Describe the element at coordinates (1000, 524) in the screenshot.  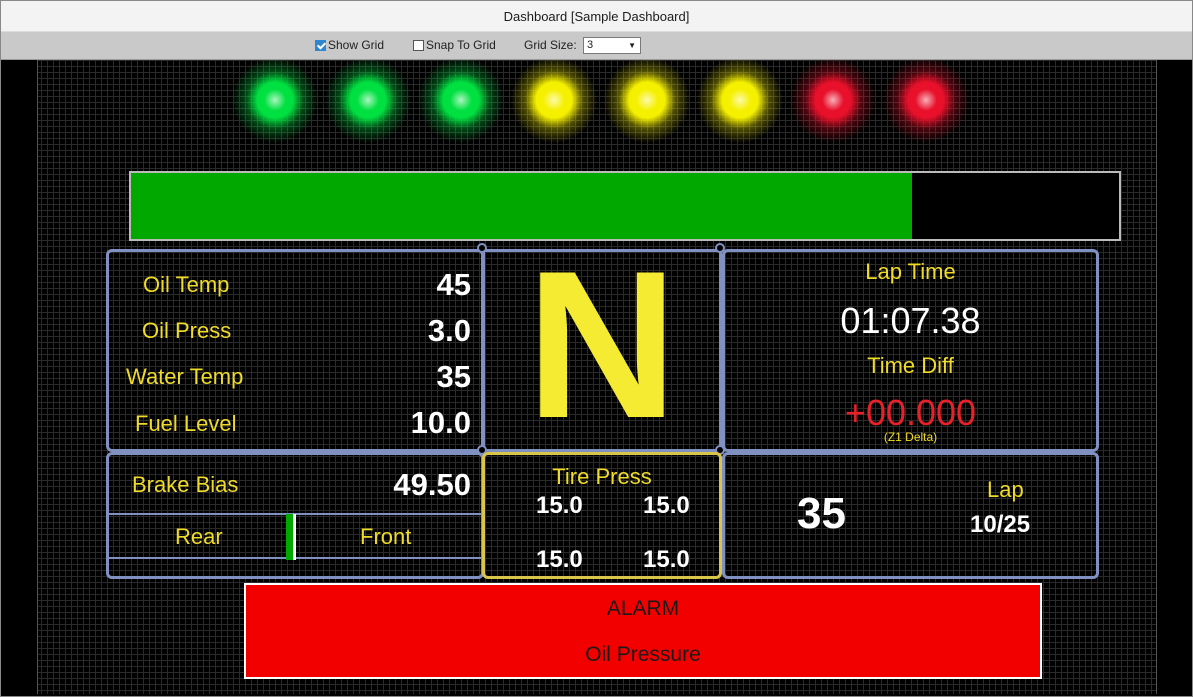
I see `lap-count: 10/25` at that location.